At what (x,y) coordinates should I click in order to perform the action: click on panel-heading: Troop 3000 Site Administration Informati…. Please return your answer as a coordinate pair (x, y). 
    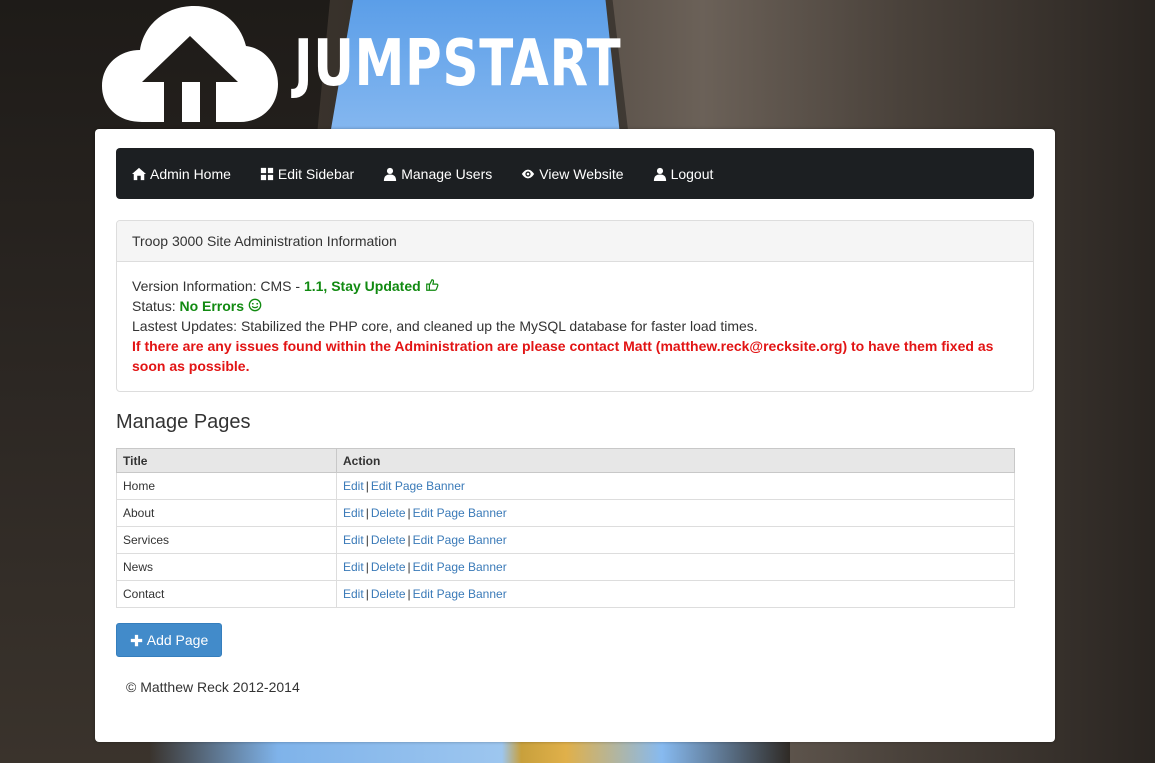
    Looking at the image, I should click on (575, 241).